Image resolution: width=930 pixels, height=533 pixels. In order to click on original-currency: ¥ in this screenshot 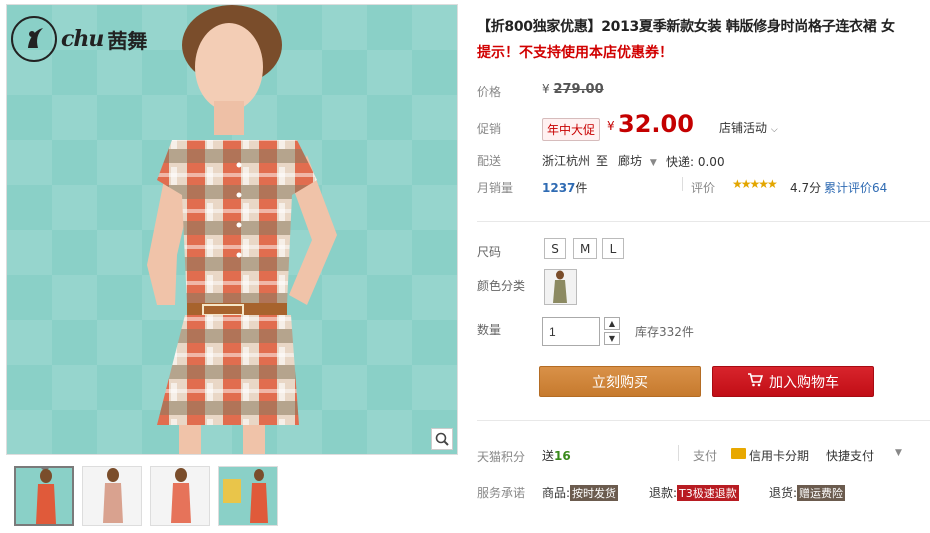, I will do `click(546, 89)`.